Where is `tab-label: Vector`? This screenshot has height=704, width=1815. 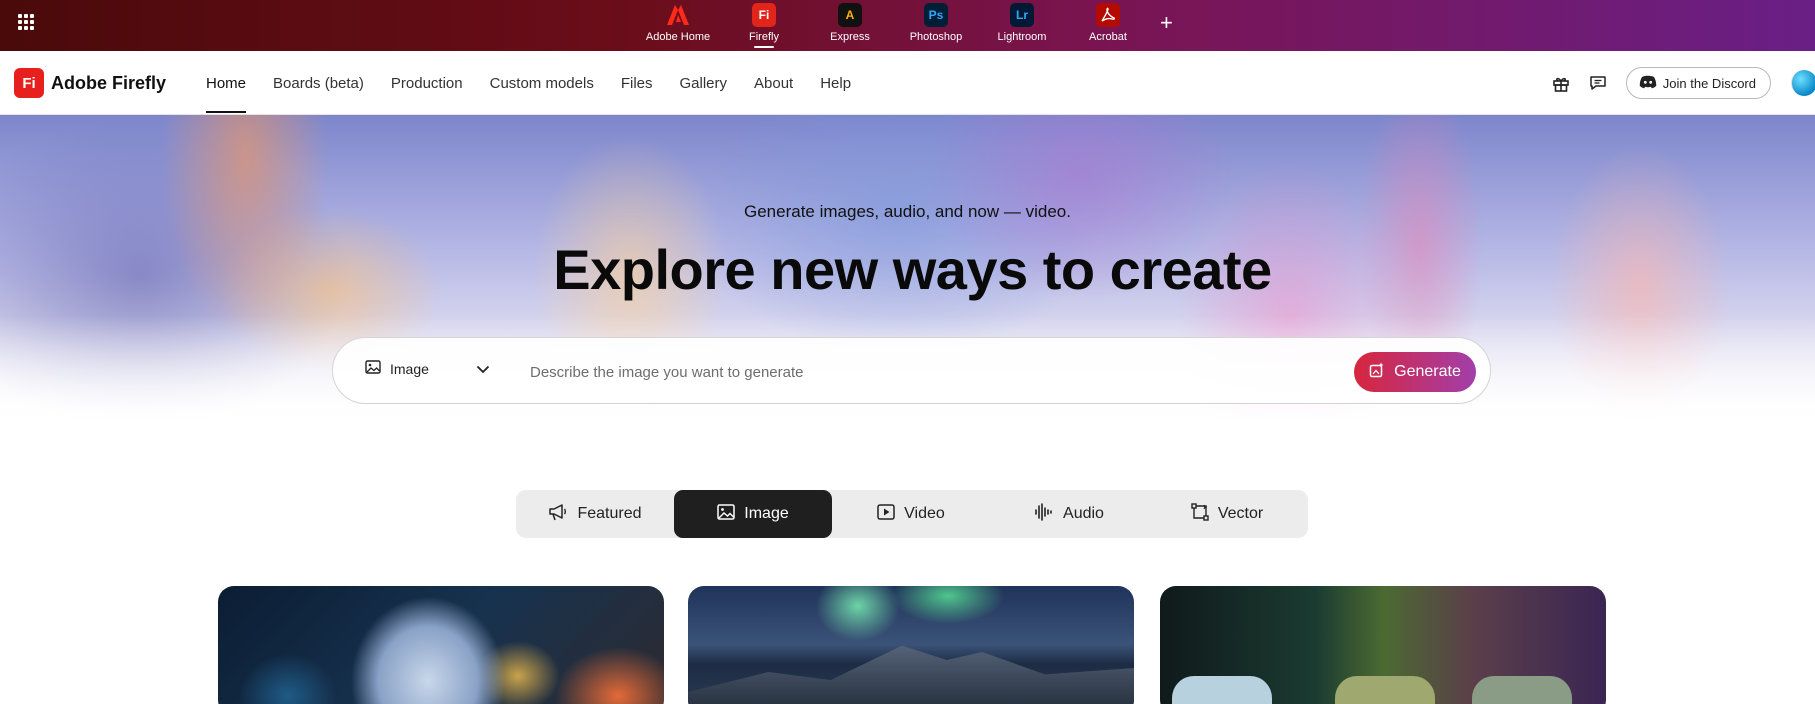
tab-label: Vector is located at coordinates (1240, 513).